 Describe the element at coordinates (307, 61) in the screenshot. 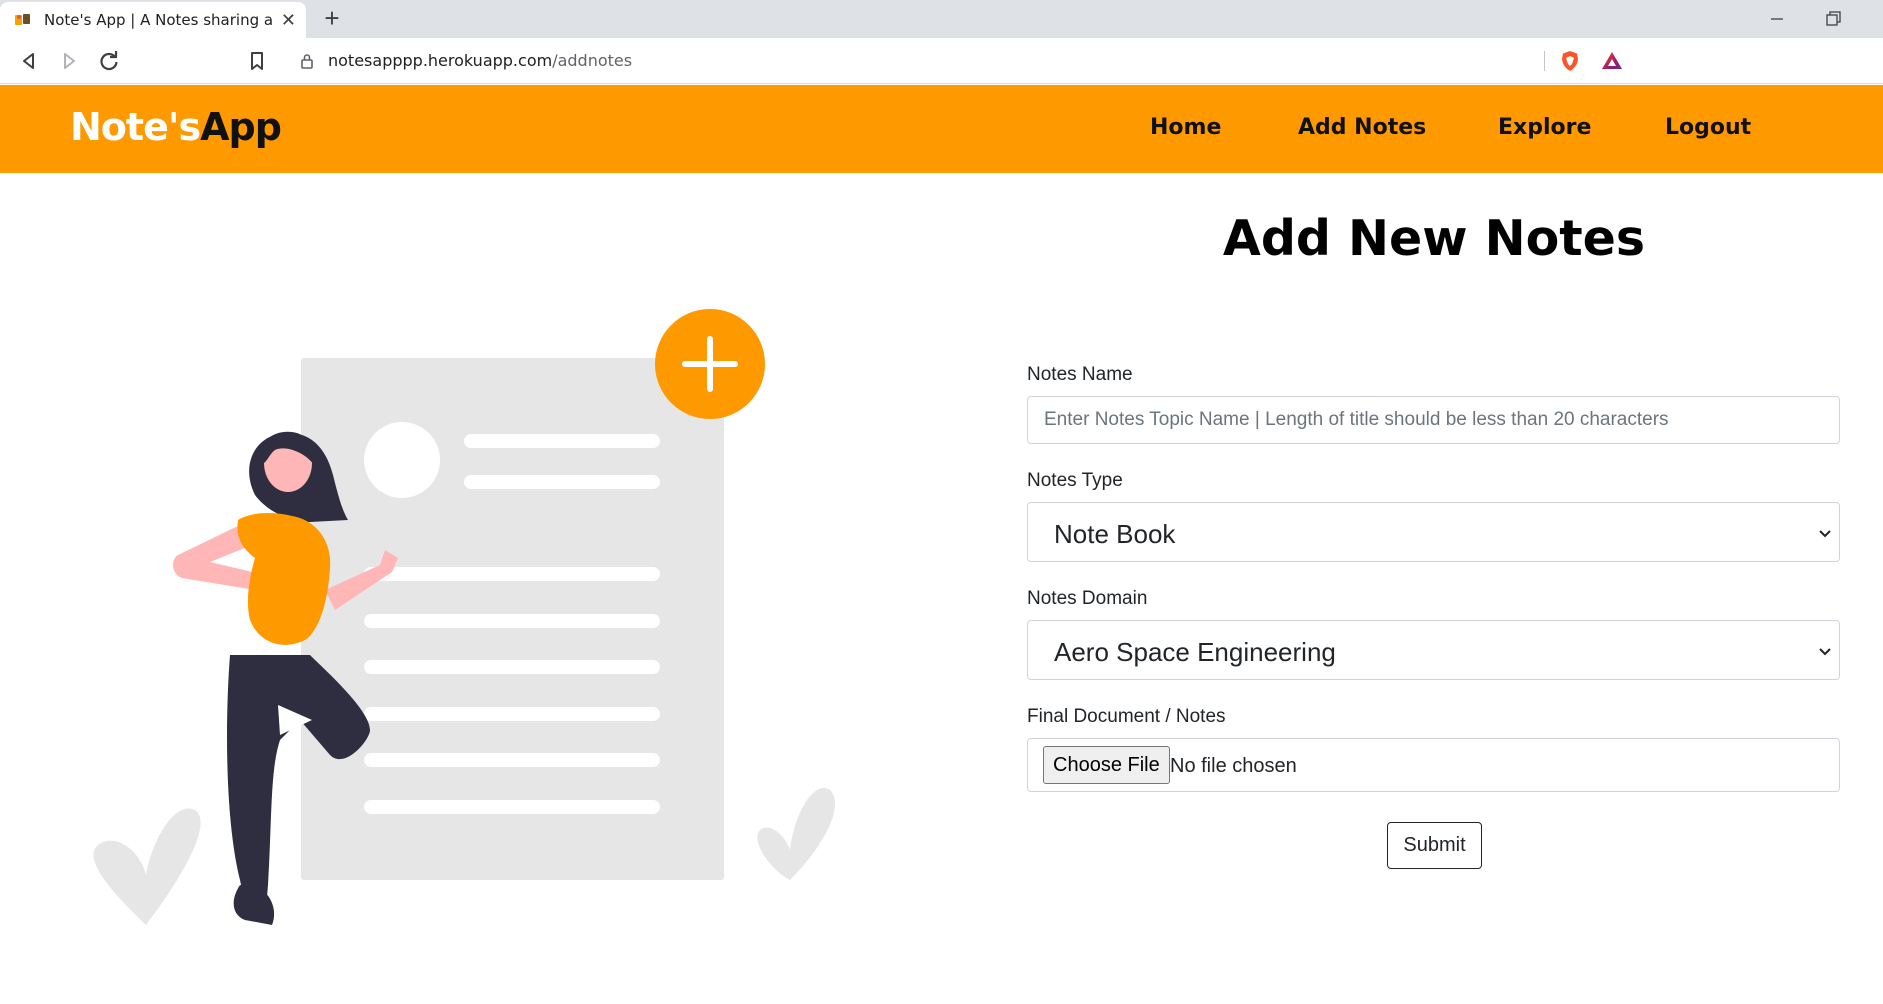

I see `lock-icon` at that location.